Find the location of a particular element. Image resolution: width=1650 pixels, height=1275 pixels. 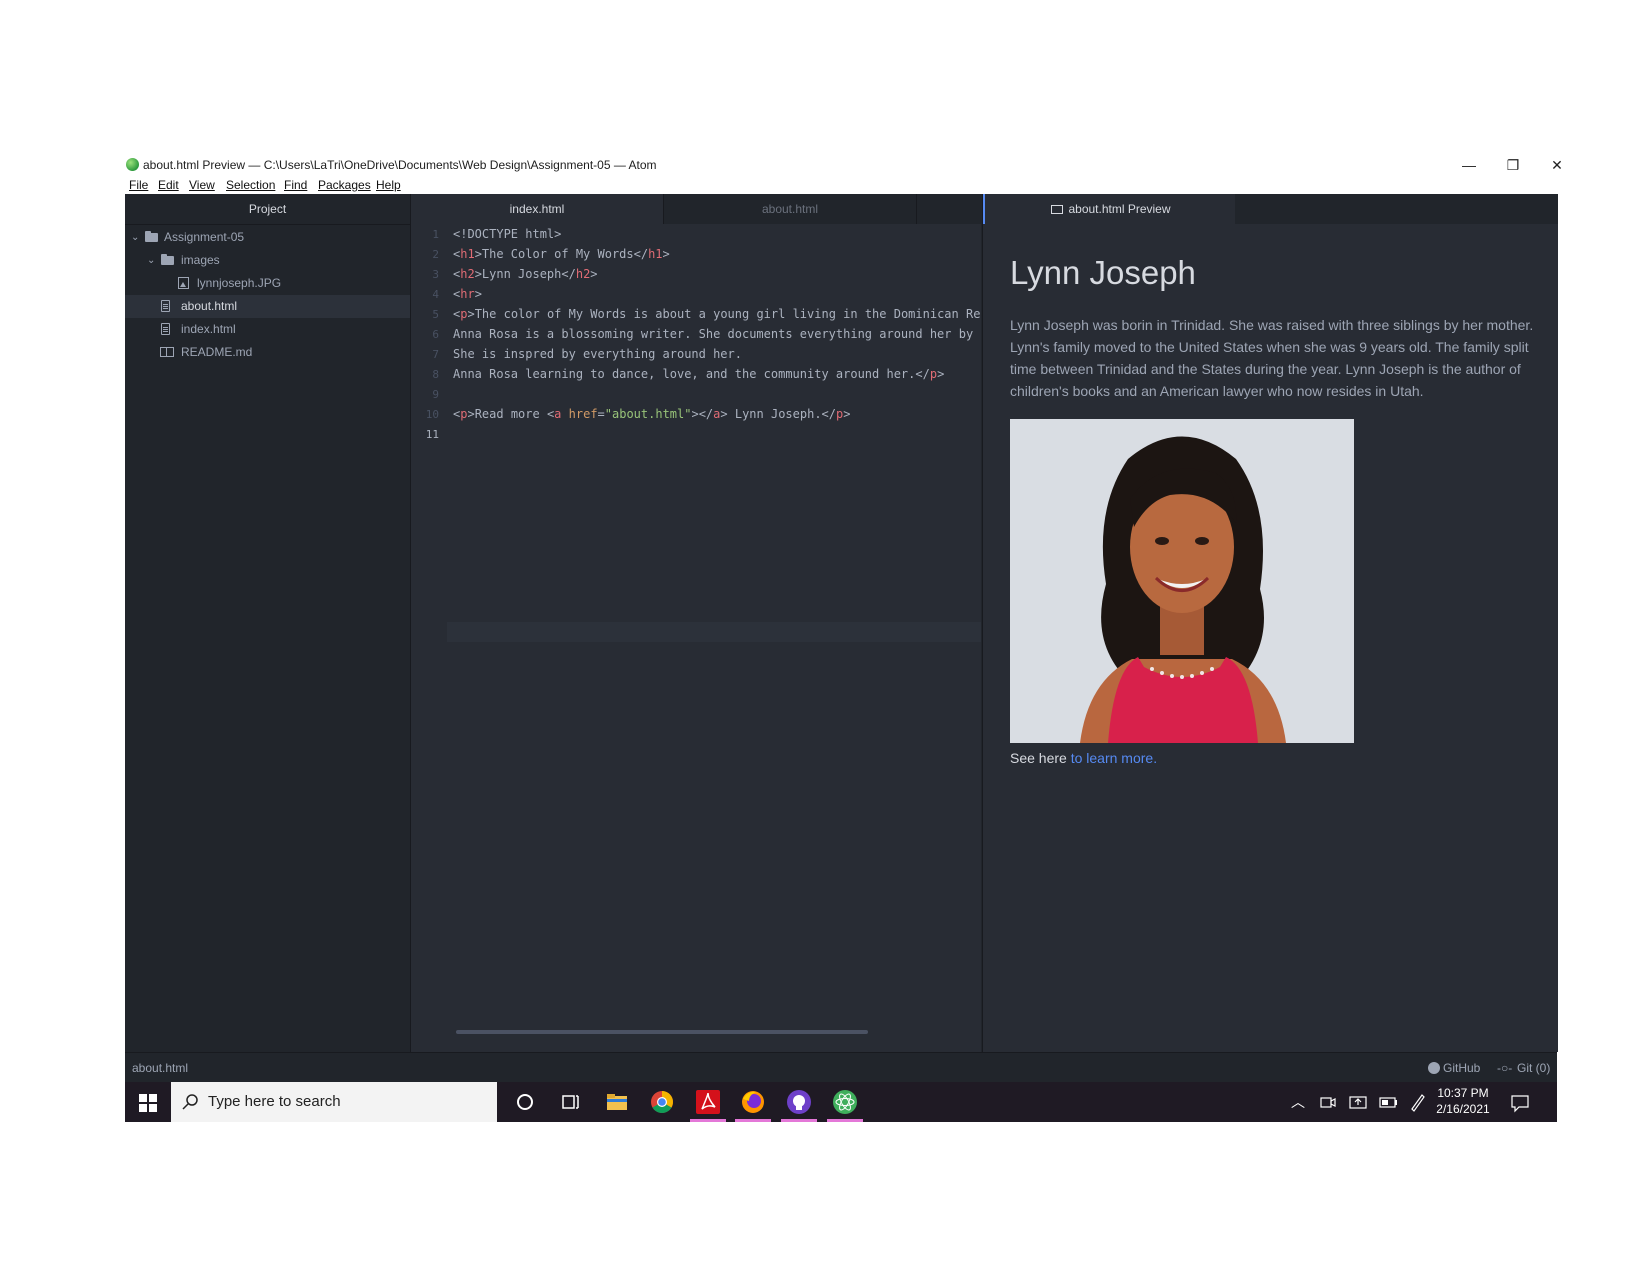

start-button is located at coordinates (148, 1102).